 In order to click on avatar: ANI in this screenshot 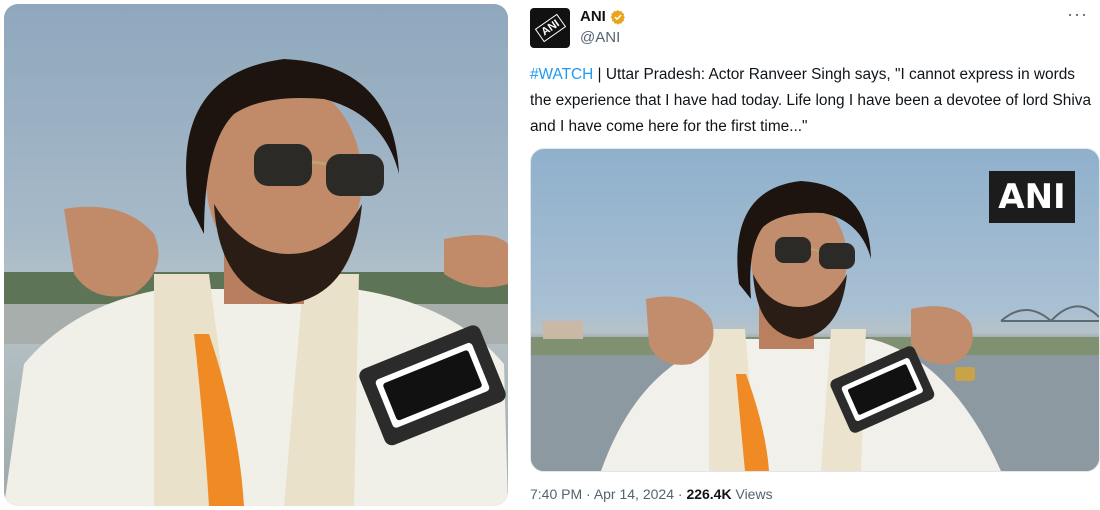, I will do `click(550, 28)`.